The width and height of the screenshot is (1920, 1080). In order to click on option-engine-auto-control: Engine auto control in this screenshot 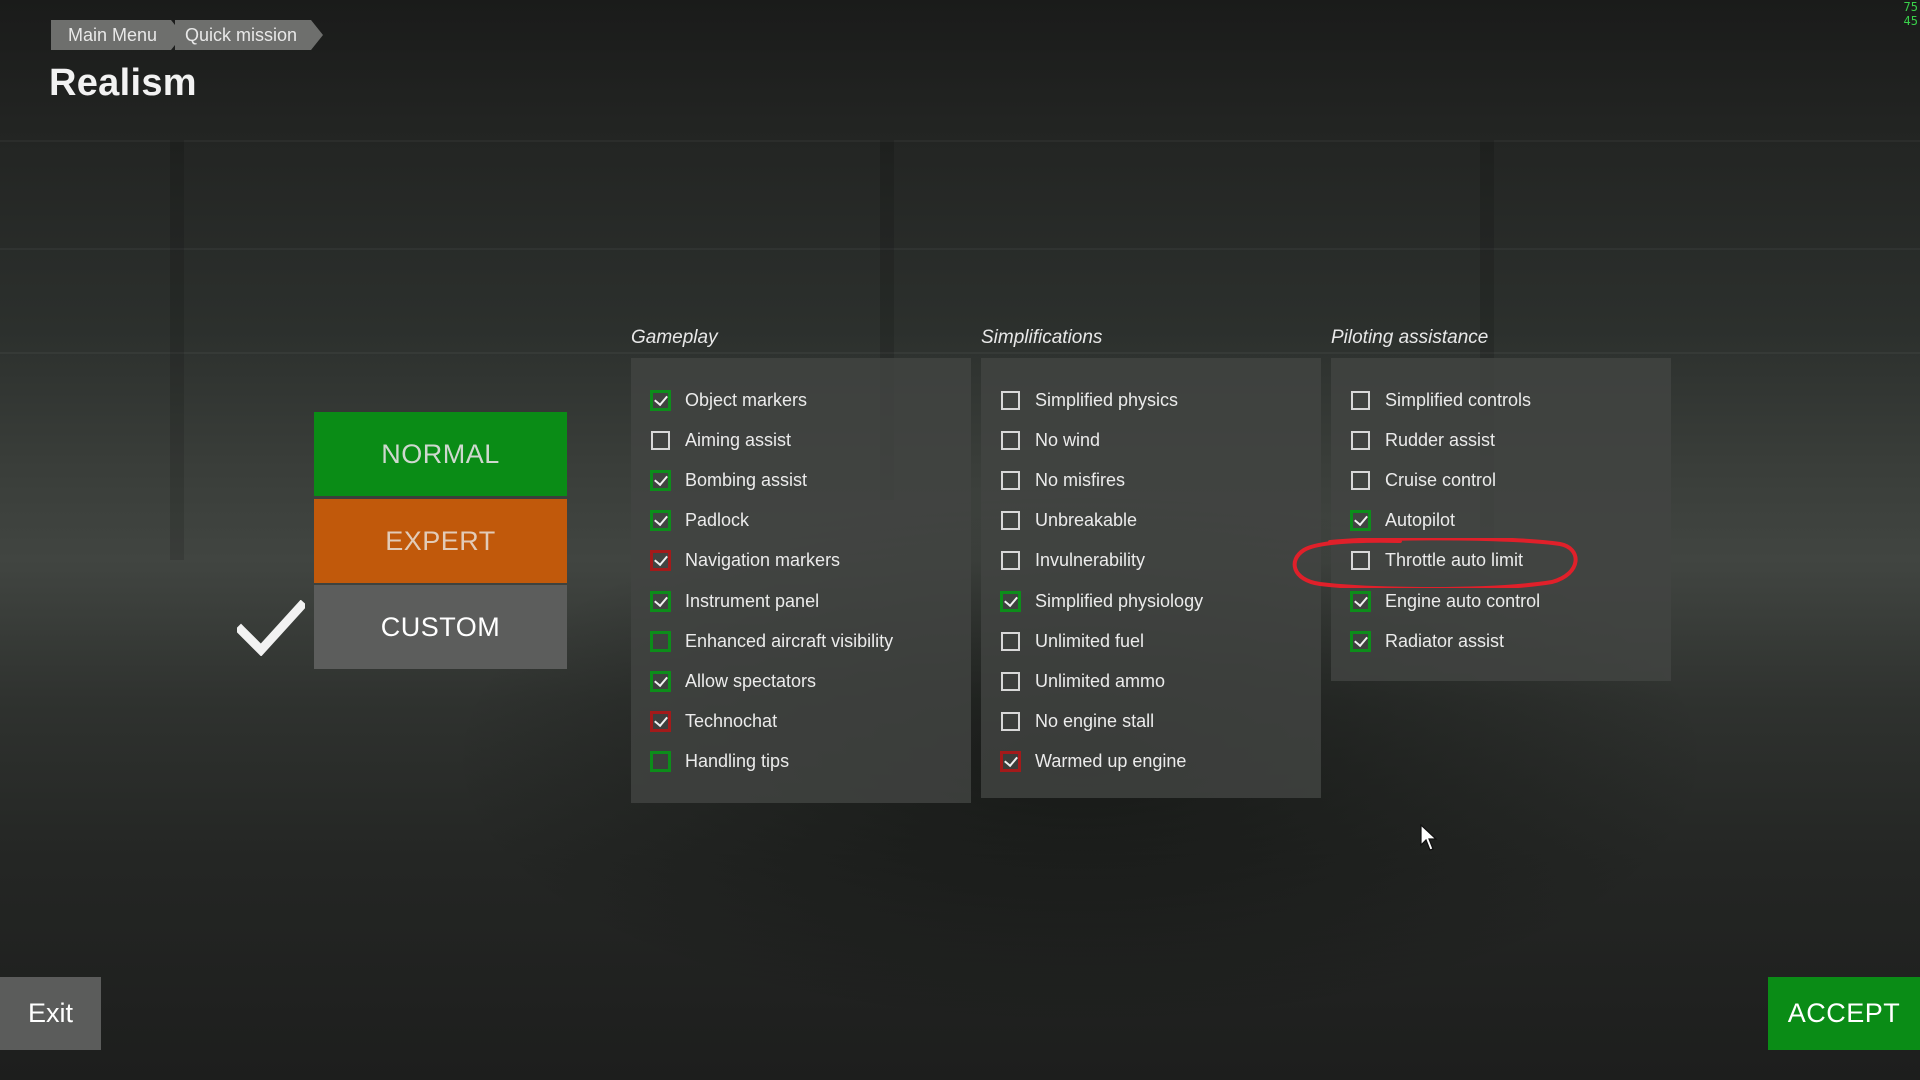, I will do `click(1445, 601)`.